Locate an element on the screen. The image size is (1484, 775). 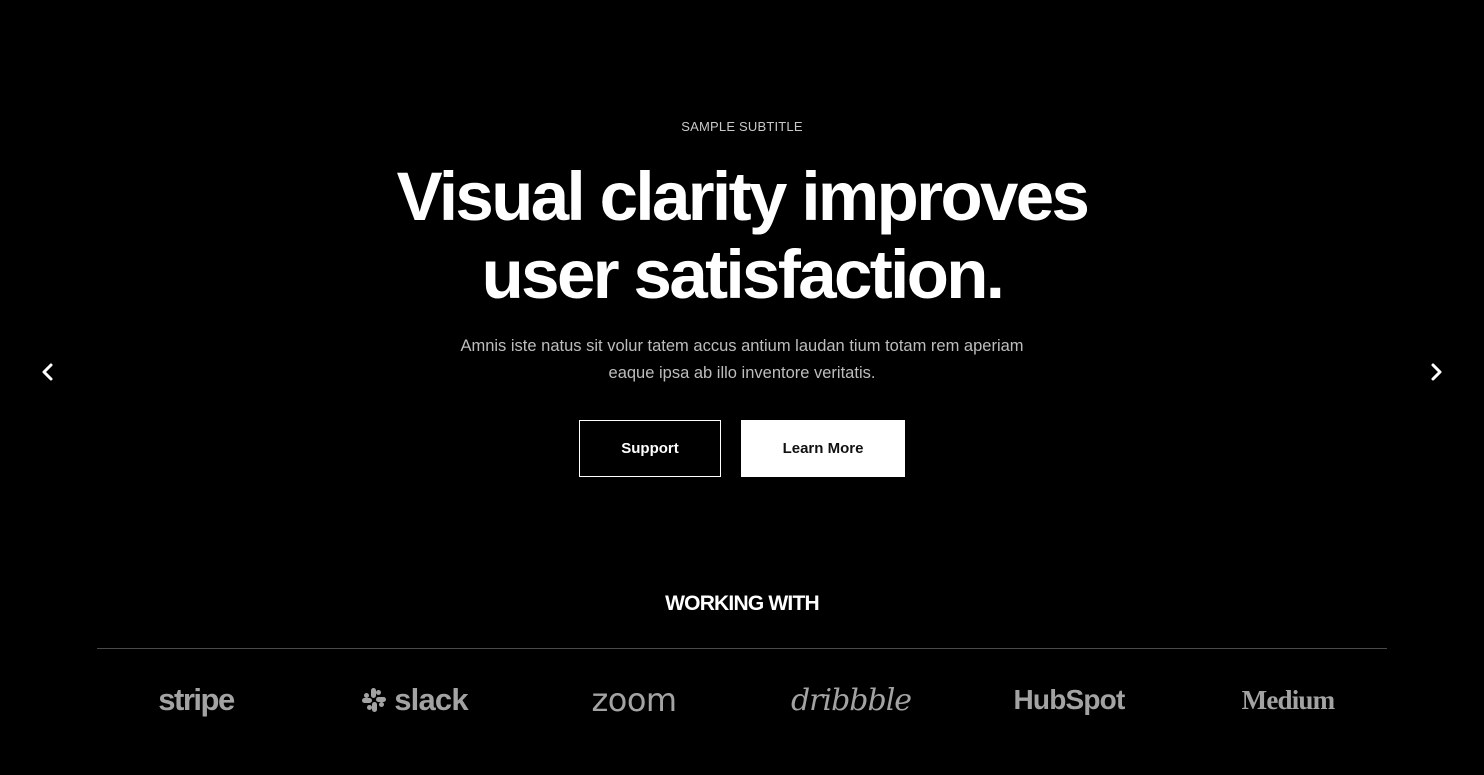
medium-logo: Medium is located at coordinates (1288, 699).